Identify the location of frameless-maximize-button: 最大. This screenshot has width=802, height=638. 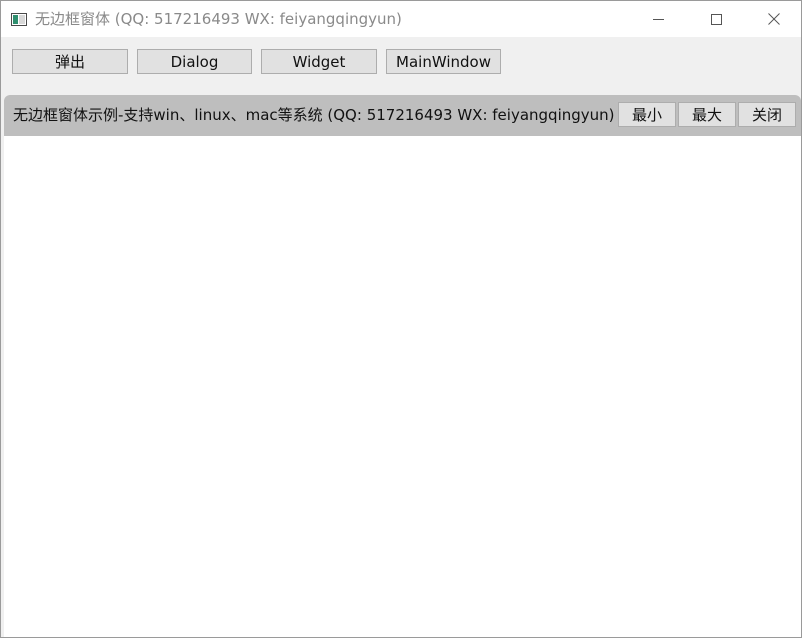
(707, 114).